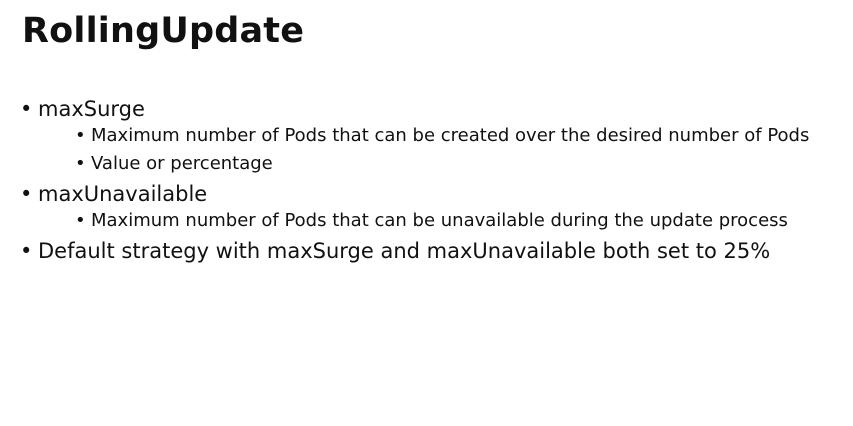  What do you see at coordinates (443, 164) in the screenshot?
I see `sub-list-item: • Value or percentage` at bounding box center [443, 164].